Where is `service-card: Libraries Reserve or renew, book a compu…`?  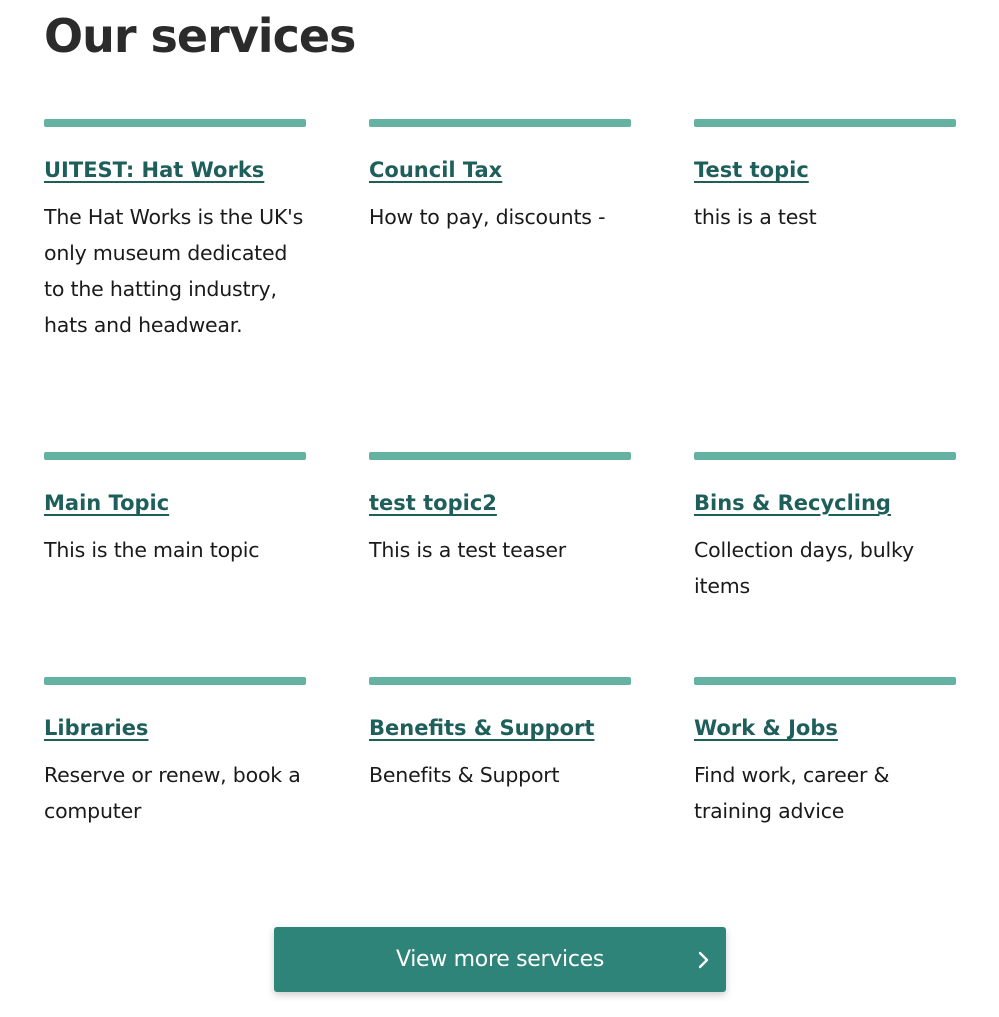
service-card: Libraries Reserve or renew, book a compu… is located at coordinates (175, 789).